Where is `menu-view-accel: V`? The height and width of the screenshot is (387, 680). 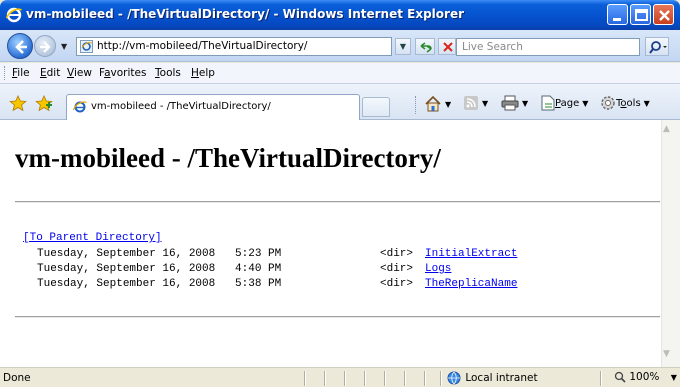
menu-view-accel: V is located at coordinates (70, 73).